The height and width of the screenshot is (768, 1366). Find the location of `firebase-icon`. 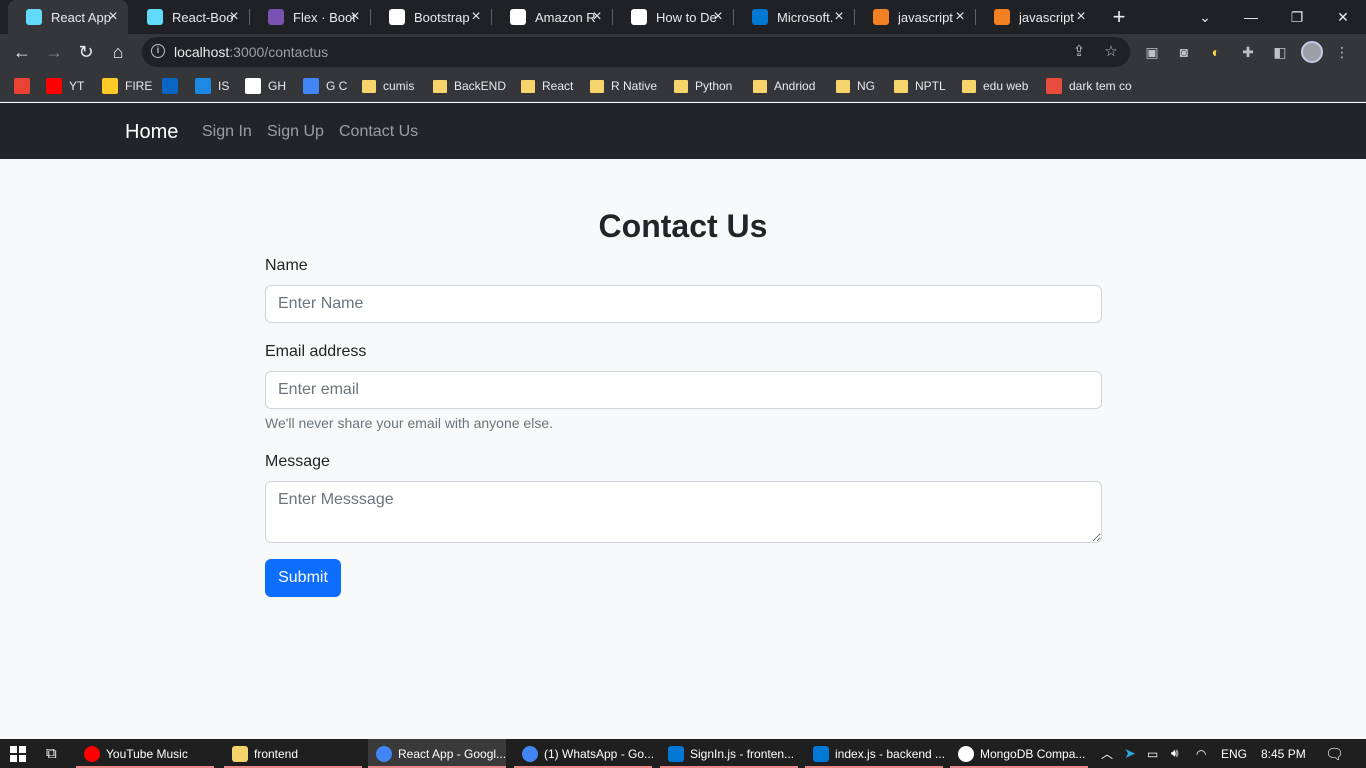

firebase-icon is located at coordinates (110, 86).